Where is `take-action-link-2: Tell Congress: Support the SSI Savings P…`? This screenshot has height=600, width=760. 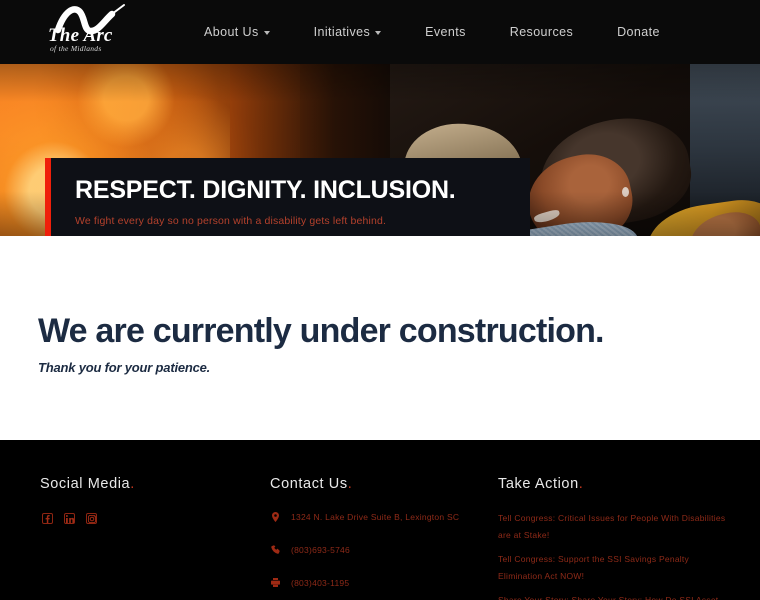 take-action-link-2: Tell Congress: Support the SSI Savings P… is located at coordinates (614, 567).